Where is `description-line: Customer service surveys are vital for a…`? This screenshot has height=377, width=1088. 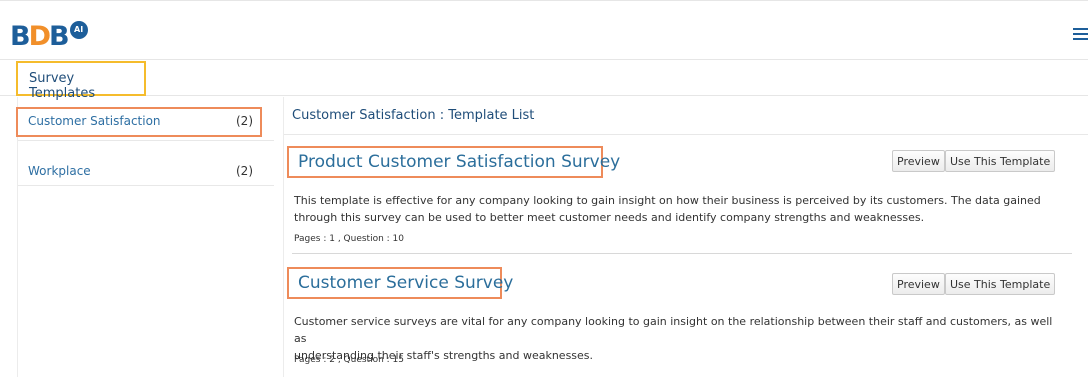 description-line: Customer service surveys are vital for a… is located at coordinates (673, 330).